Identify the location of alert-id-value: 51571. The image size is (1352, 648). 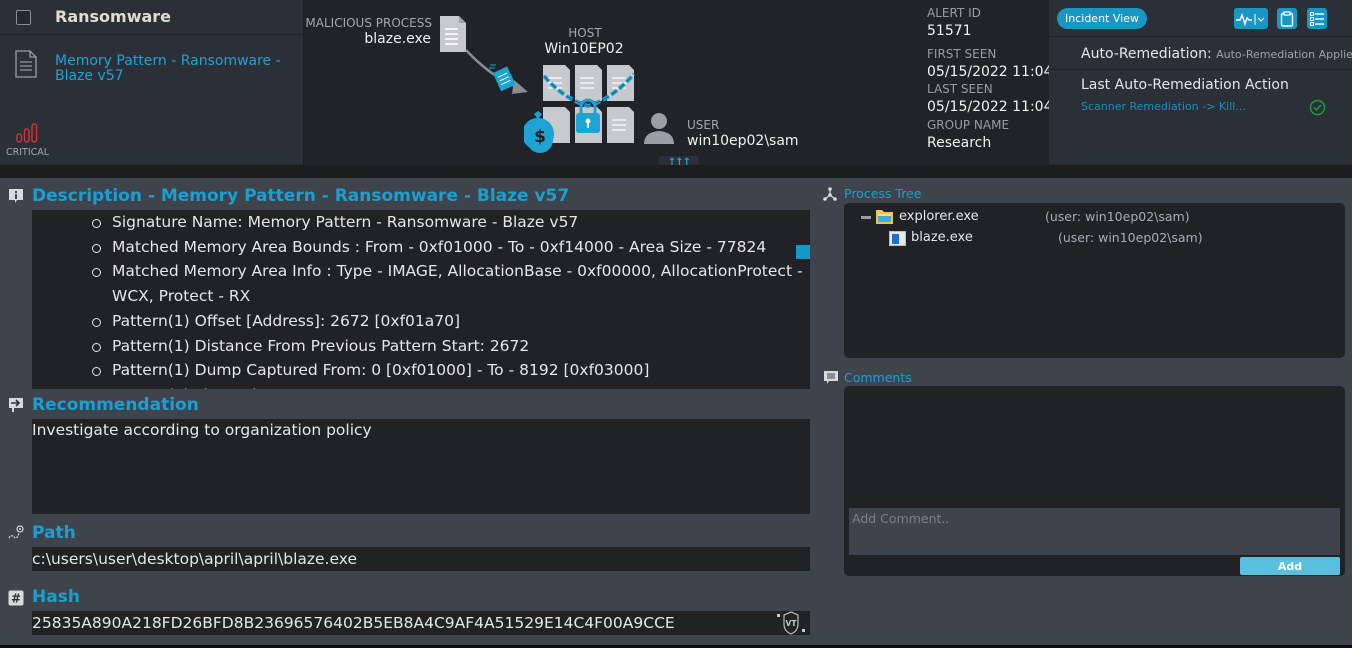
(949, 31).